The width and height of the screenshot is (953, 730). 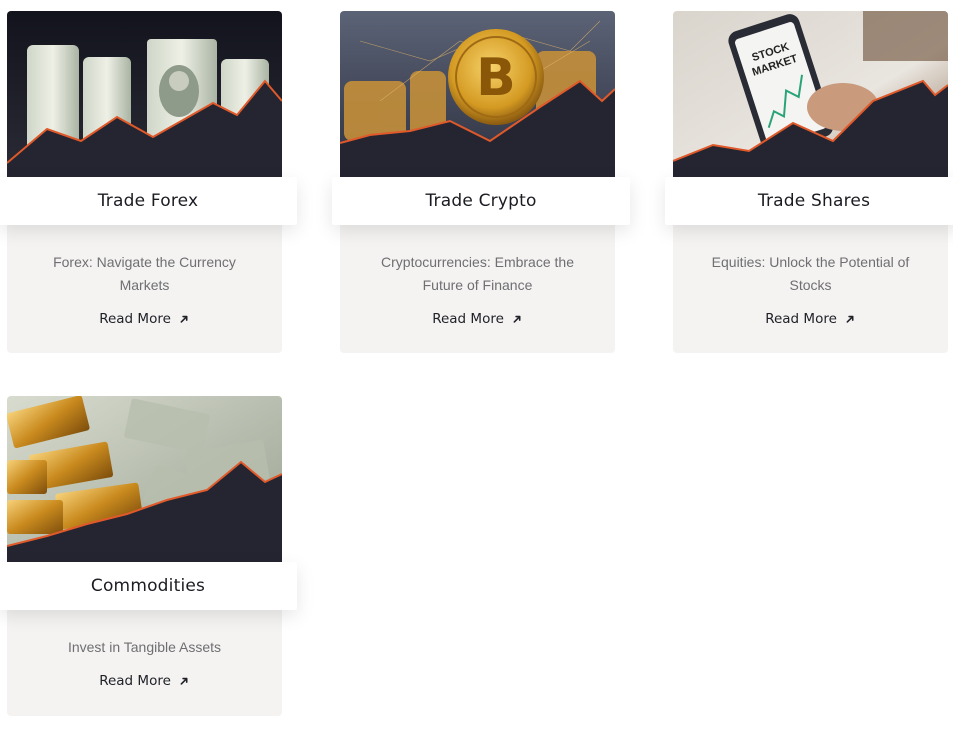 I want to click on card-title-box: Commodities, so click(x=148, y=586).